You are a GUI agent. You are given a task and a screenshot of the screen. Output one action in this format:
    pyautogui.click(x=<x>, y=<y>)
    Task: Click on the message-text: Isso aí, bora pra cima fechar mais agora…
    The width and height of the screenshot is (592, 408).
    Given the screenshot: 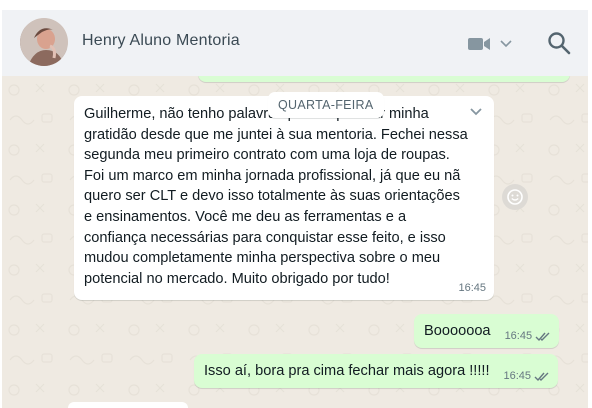 What is the action you would take?
    pyautogui.click(x=347, y=371)
    